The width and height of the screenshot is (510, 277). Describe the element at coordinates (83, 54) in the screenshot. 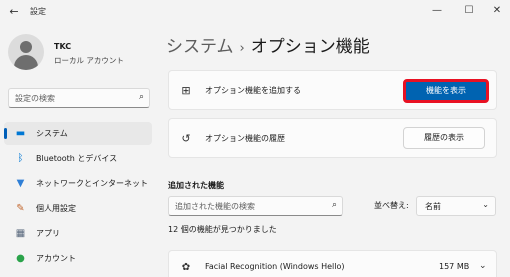

I see `user-profile: TKC ローカル アカウント` at that location.